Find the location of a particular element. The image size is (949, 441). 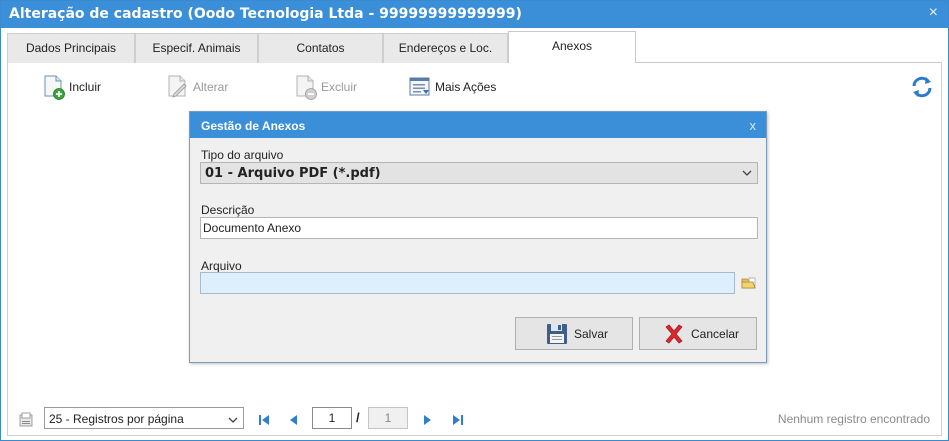

tab-anexos: Anexos is located at coordinates (572, 47).